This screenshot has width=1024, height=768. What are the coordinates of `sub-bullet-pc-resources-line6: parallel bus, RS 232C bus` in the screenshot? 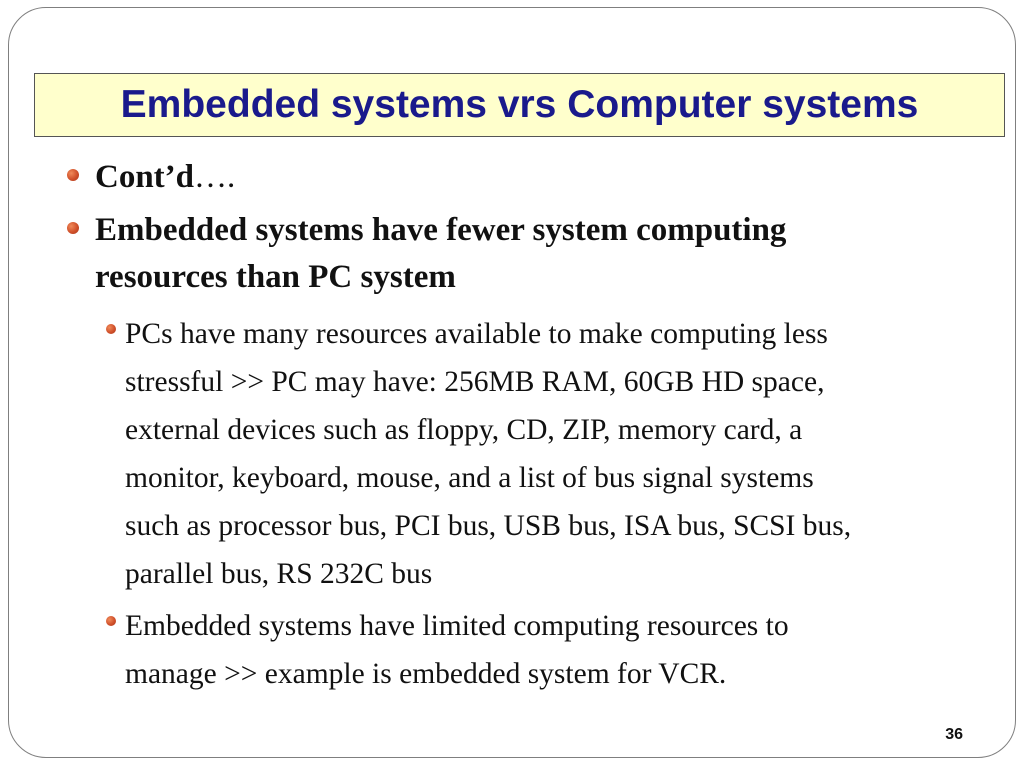 It's located at (279, 574).